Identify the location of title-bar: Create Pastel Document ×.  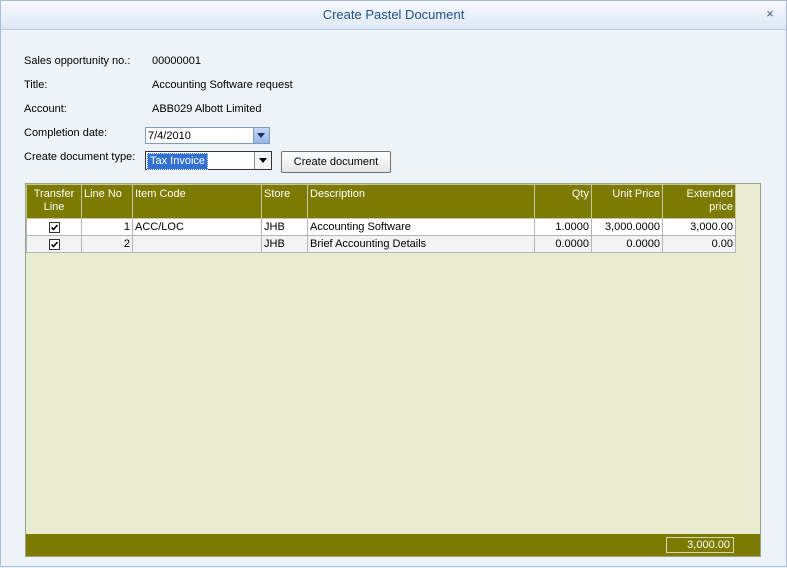
(393, 15).